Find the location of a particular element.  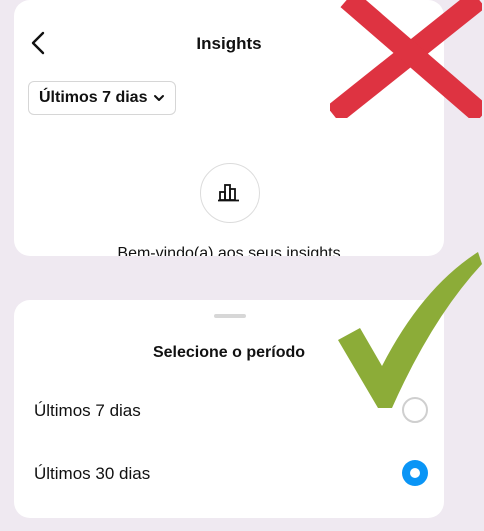

bar-chart-icon is located at coordinates (230, 193).